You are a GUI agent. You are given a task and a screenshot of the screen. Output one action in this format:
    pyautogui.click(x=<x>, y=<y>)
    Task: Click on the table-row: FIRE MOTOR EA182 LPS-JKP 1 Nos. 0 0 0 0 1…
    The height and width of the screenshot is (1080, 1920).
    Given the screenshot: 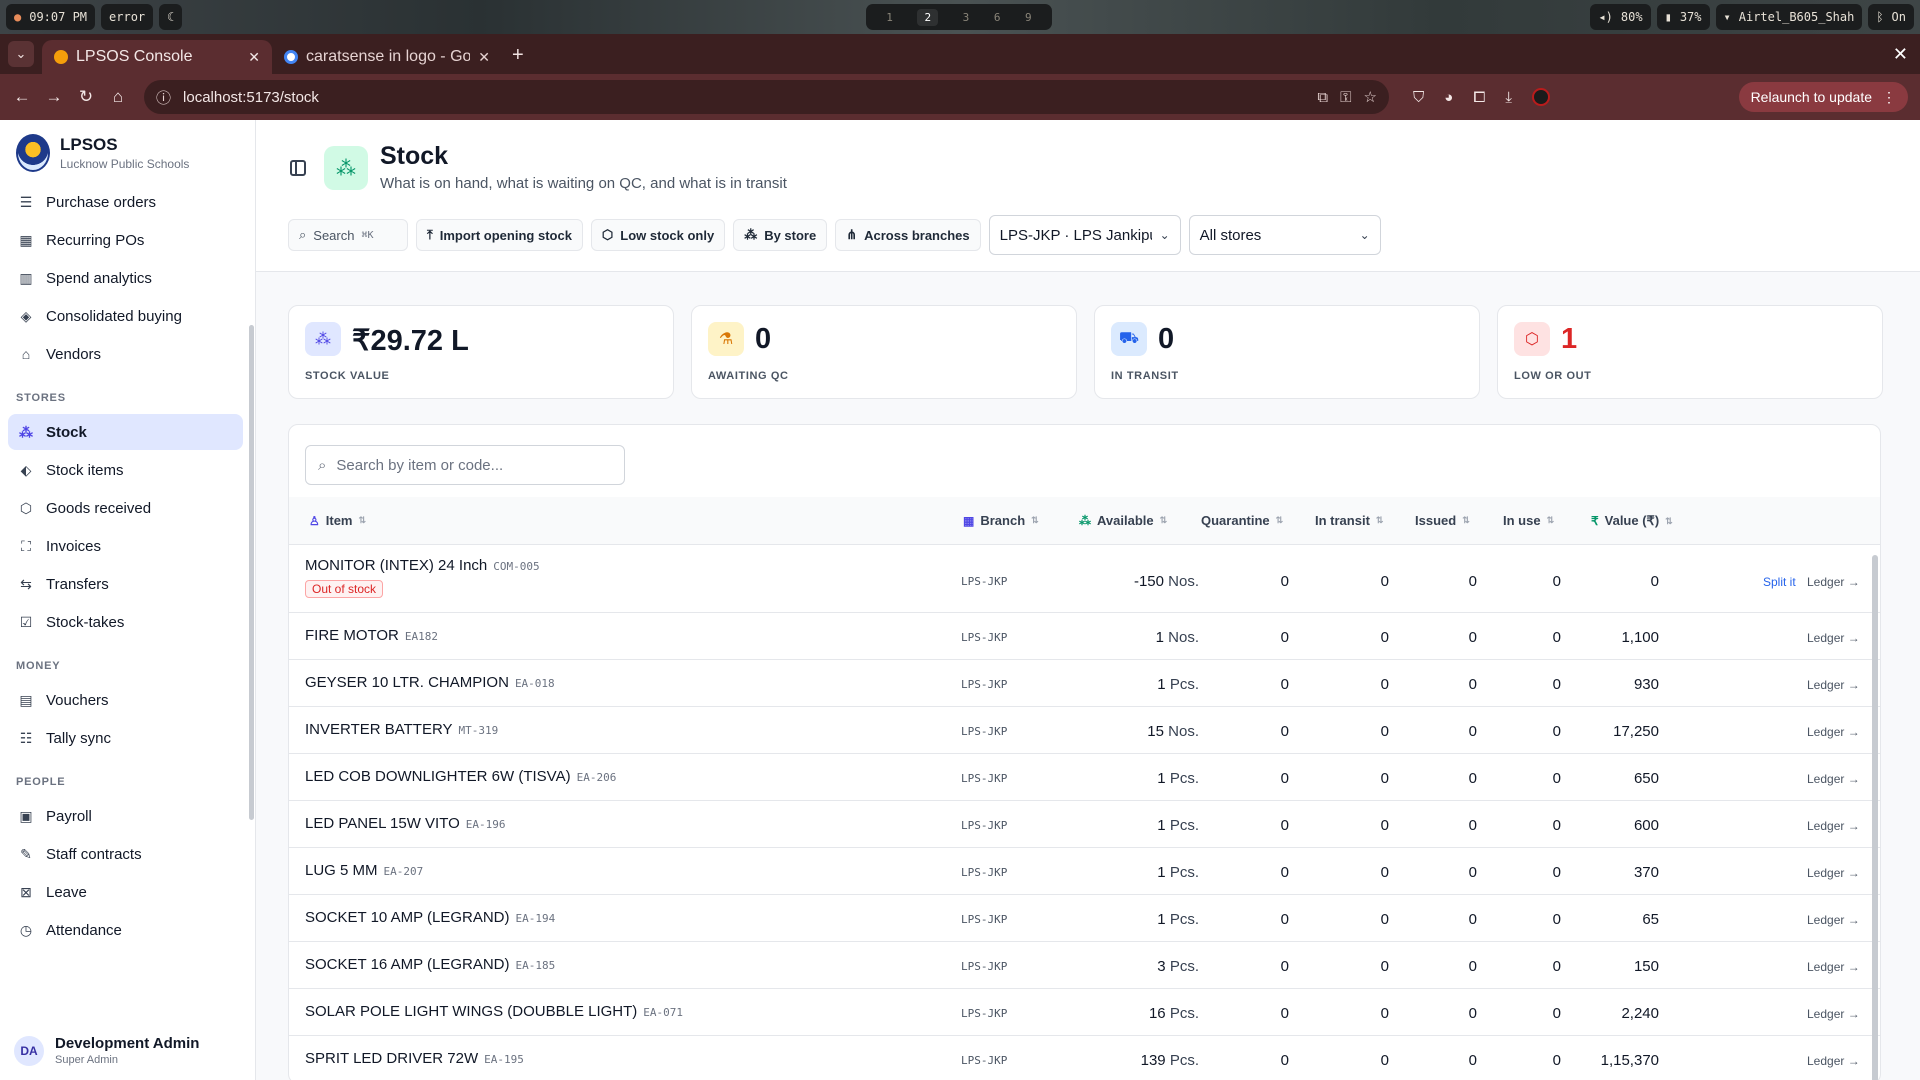 What is the action you would take?
    pyautogui.click(x=1084, y=636)
    